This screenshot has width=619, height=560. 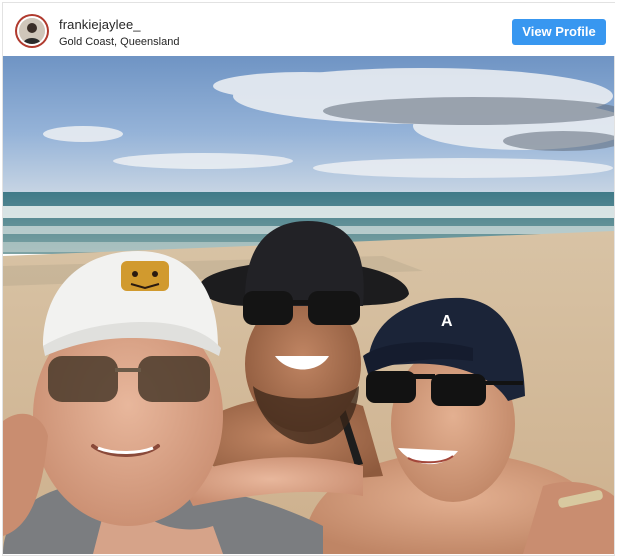 What do you see at coordinates (559, 32) in the screenshot?
I see `view-profile-button: View Profile` at bounding box center [559, 32].